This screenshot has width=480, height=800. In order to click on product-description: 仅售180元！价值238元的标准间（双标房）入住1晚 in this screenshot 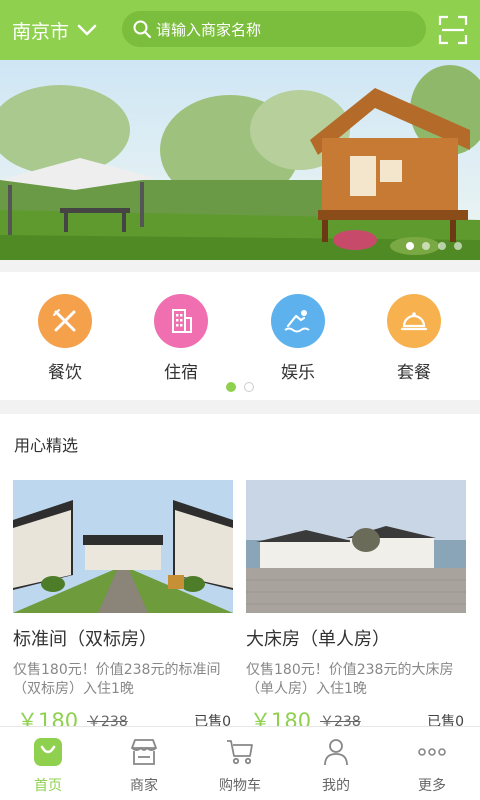, I will do `click(117, 679)`.